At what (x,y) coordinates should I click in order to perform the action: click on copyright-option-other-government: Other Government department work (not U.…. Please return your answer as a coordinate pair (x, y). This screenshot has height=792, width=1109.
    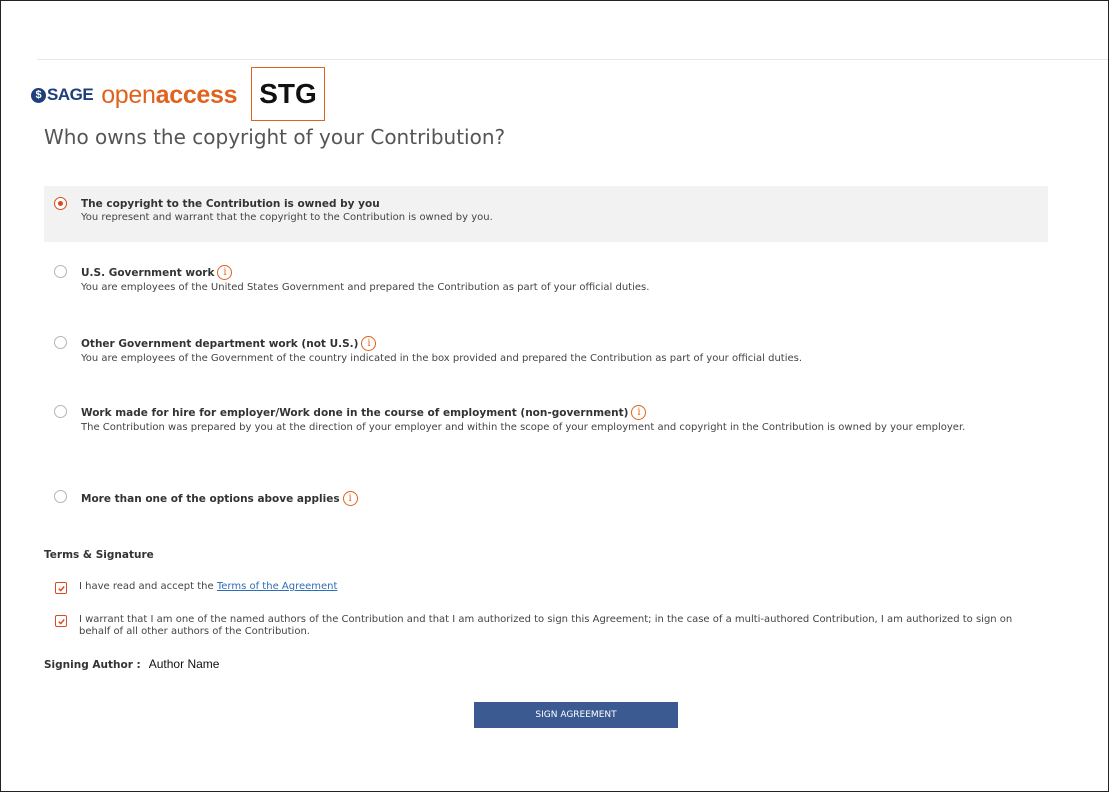
    Looking at the image, I should click on (546, 353).